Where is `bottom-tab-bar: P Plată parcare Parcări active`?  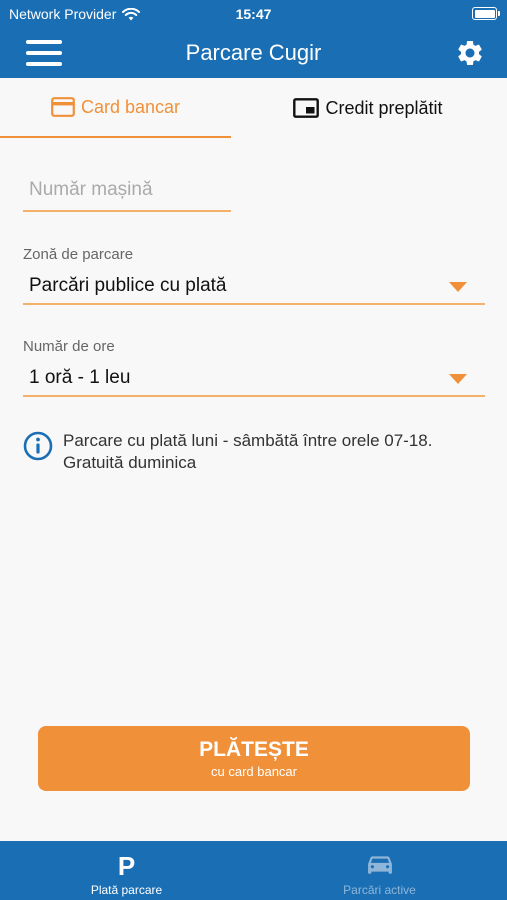 bottom-tab-bar: P Plată parcare Parcări active is located at coordinates (253, 870).